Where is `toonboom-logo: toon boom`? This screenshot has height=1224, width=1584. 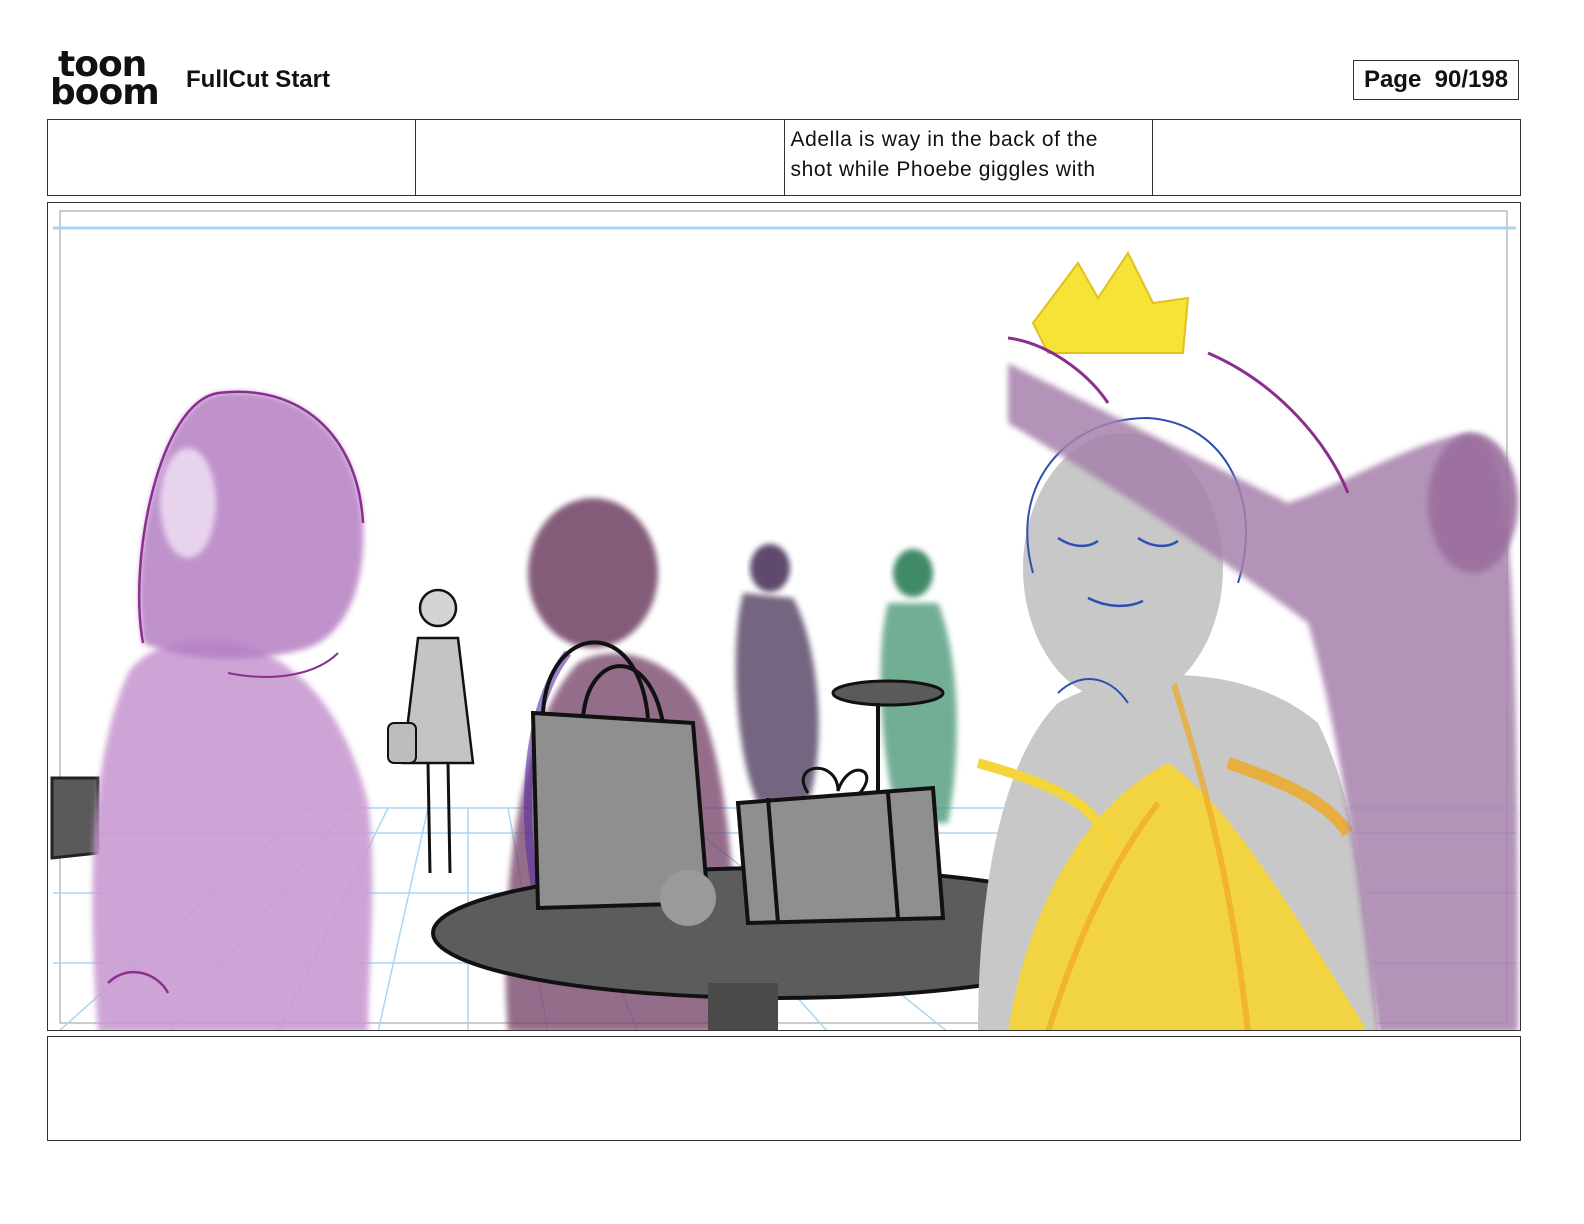
toonboom-logo: toon boom is located at coordinates (107, 78).